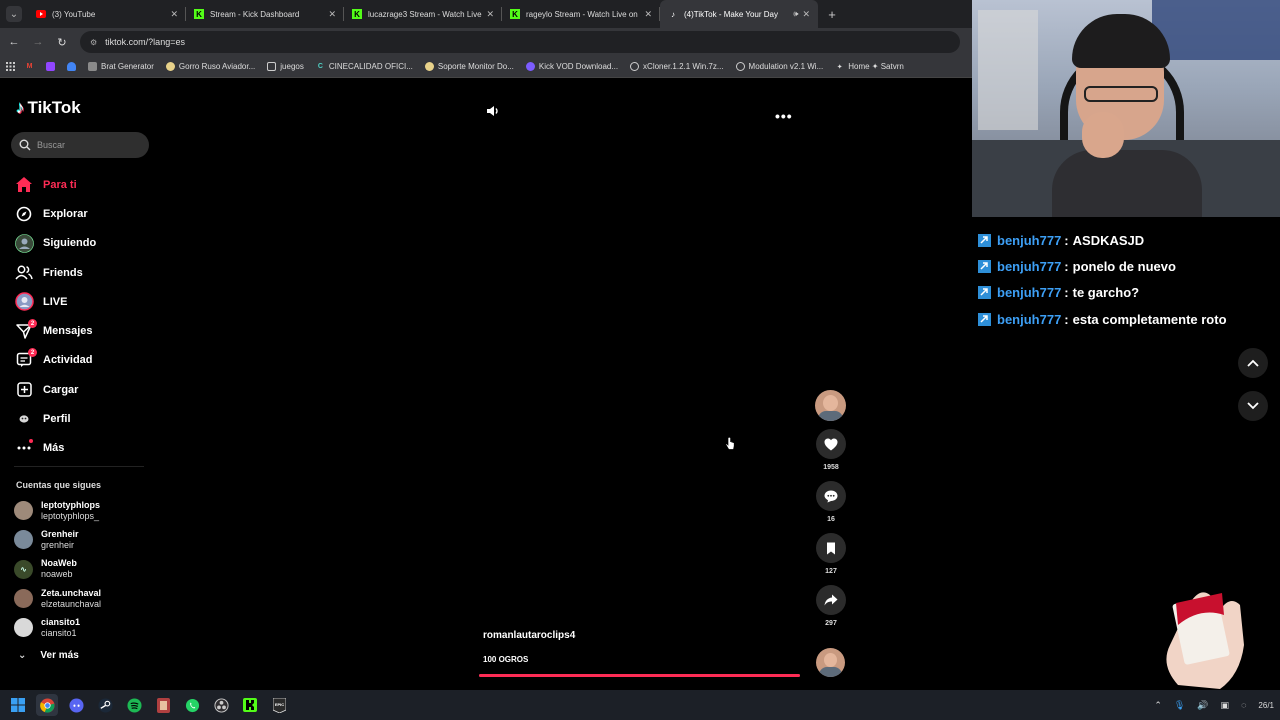  Describe the element at coordinates (121, 66) in the screenshot. I see `bookmark-brat: Brat Generator` at that location.